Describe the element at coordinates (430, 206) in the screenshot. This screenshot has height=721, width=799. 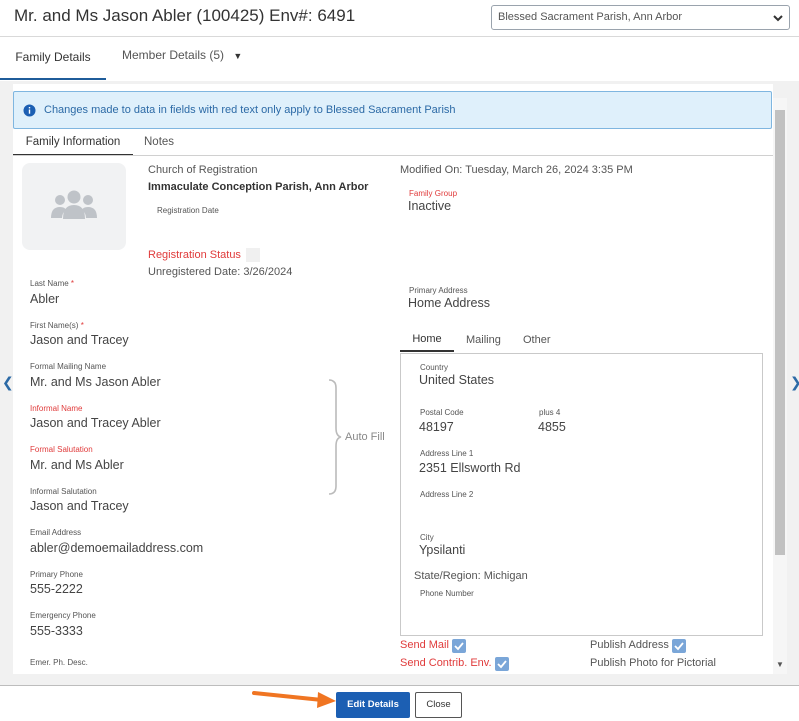
I see `family-group-value: Inactive` at that location.